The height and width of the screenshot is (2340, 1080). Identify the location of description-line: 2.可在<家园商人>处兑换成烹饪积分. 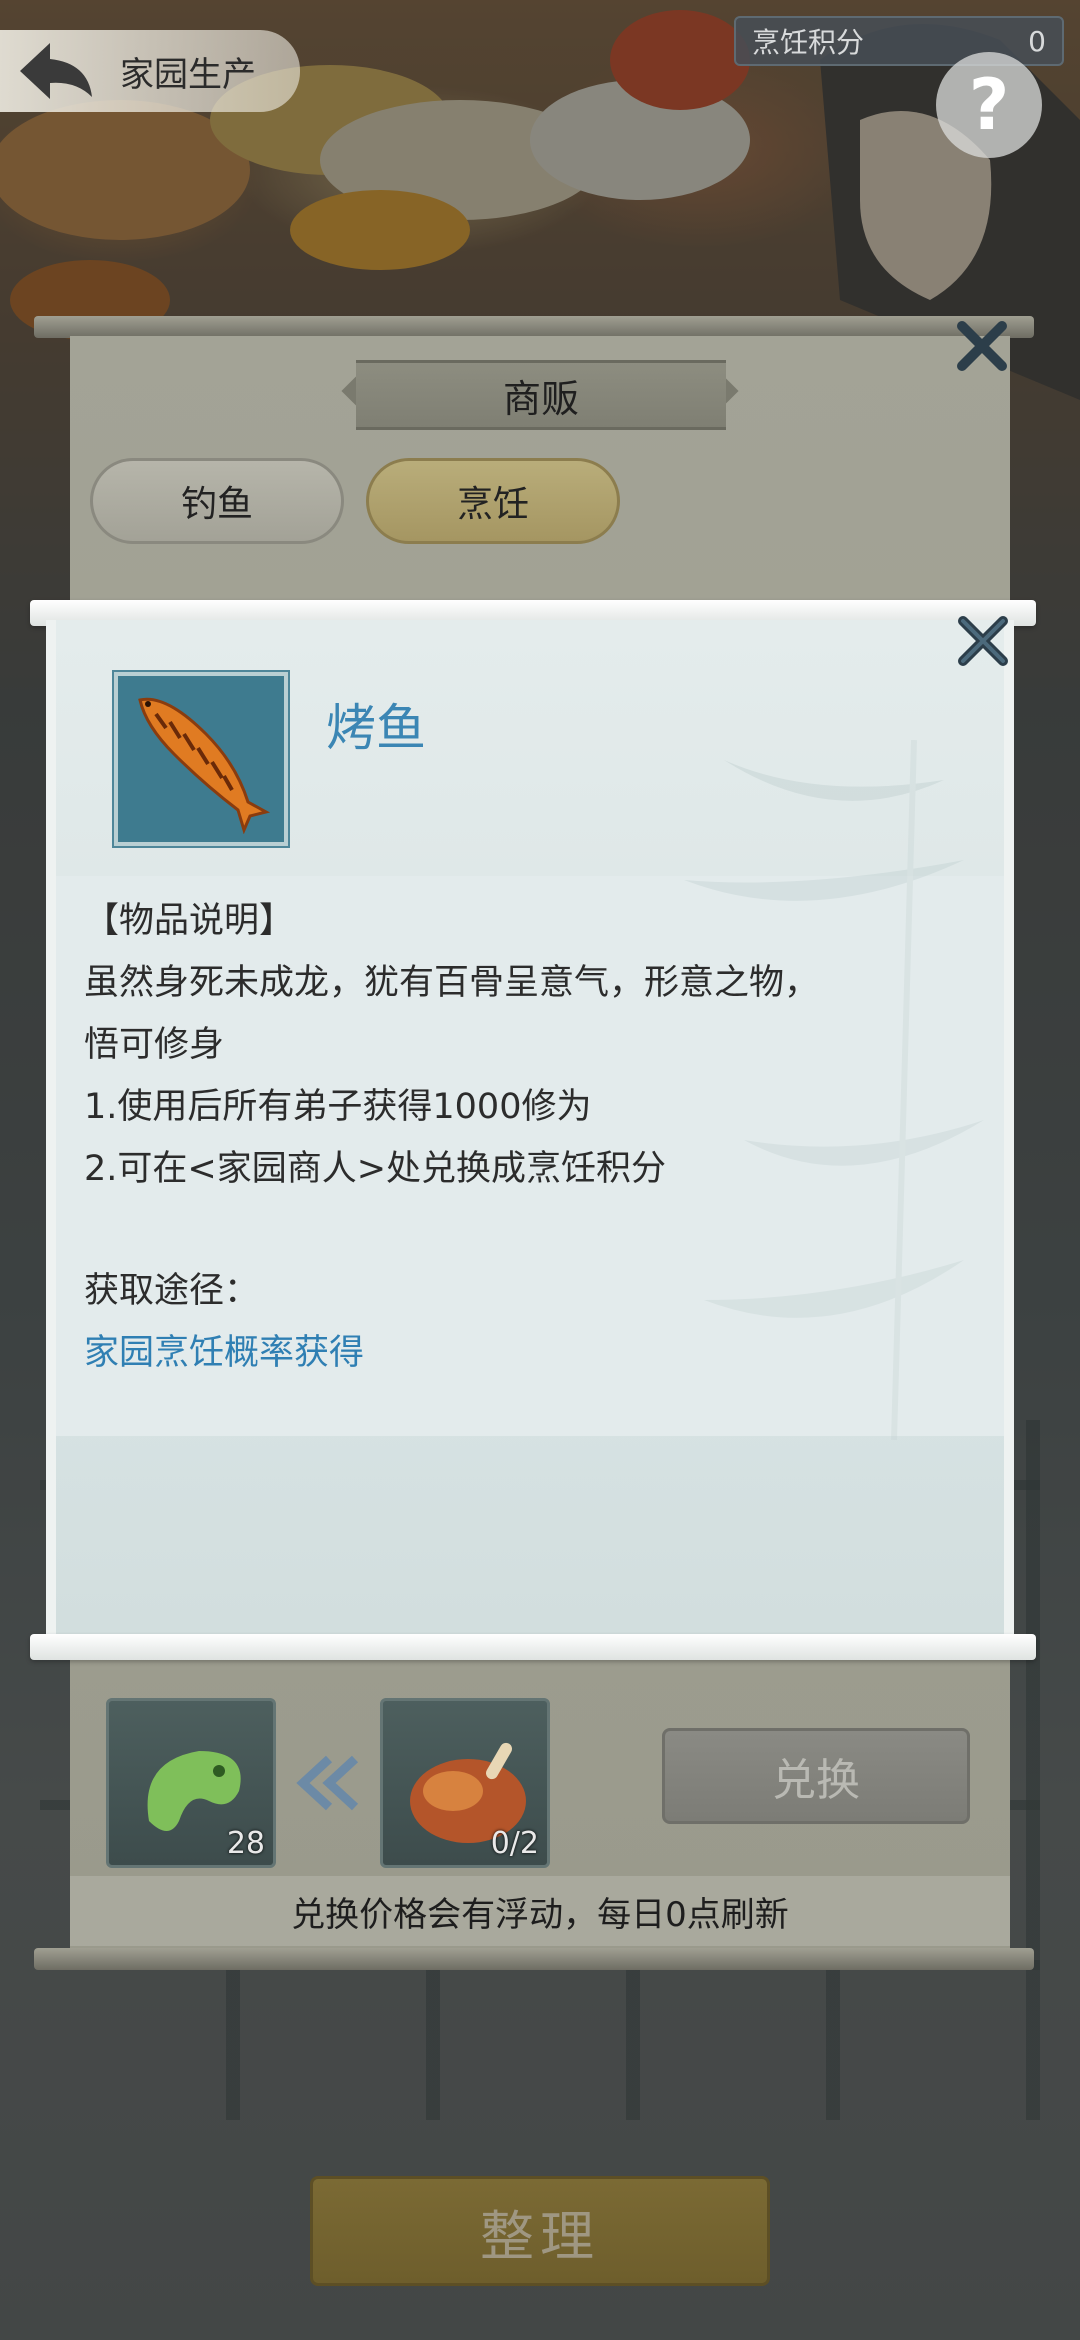
(375, 1169).